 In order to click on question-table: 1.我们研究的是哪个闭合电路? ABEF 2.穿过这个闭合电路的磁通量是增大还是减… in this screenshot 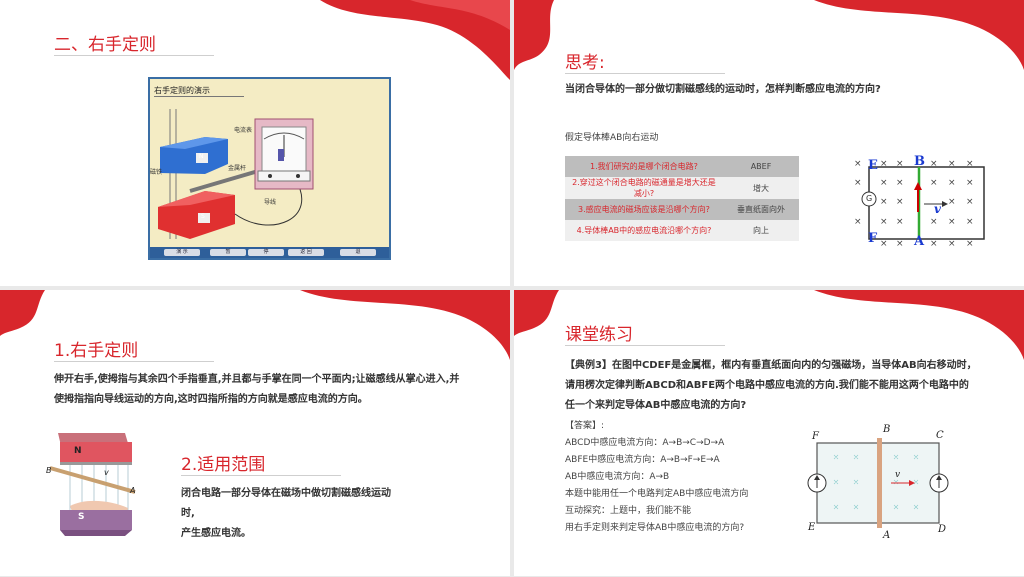, I will do `click(682, 198)`.